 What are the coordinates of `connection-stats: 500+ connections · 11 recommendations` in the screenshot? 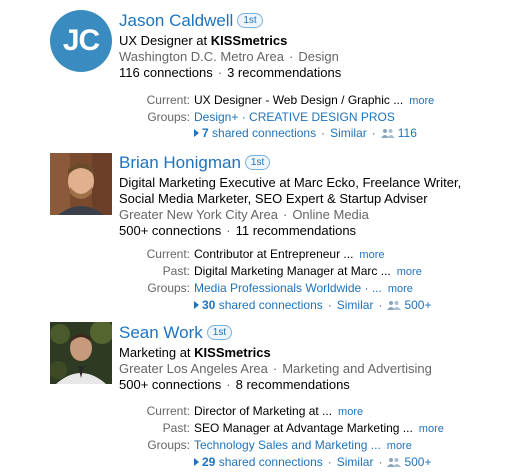 It's located at (238, 230).